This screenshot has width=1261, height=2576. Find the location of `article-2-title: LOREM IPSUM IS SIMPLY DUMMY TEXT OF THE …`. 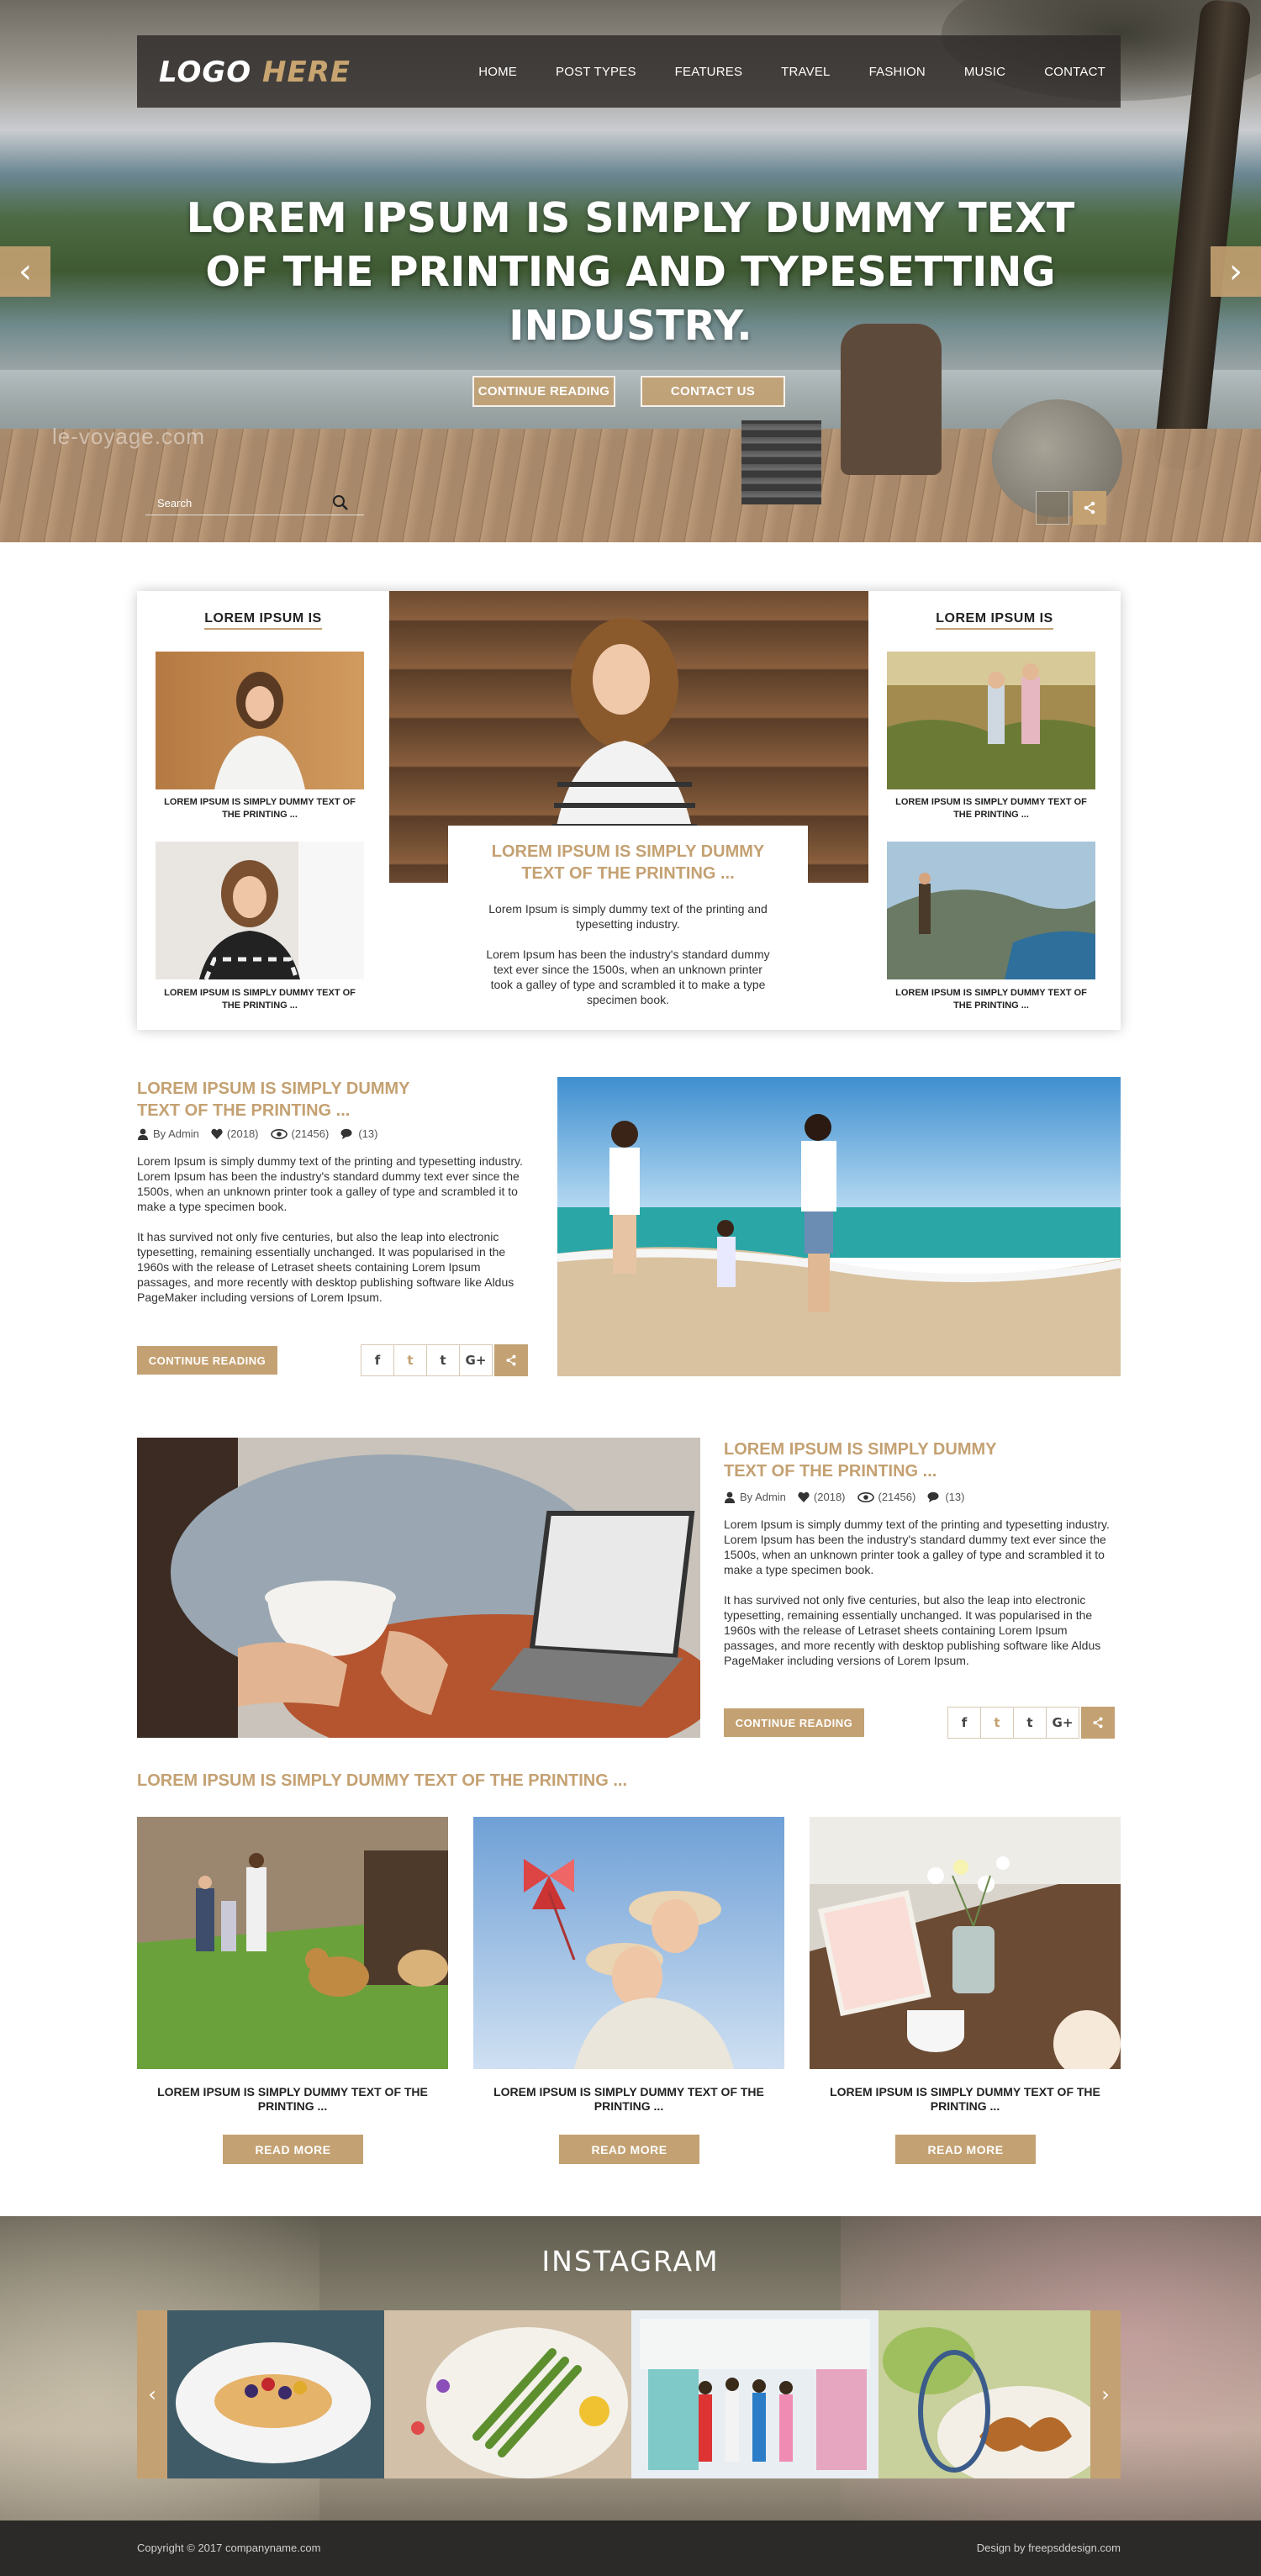

article-2-title: LOREM IPSUM IS SIMPLY DUMMY TEXT OF THE … is located at coordinates (883, 1460).